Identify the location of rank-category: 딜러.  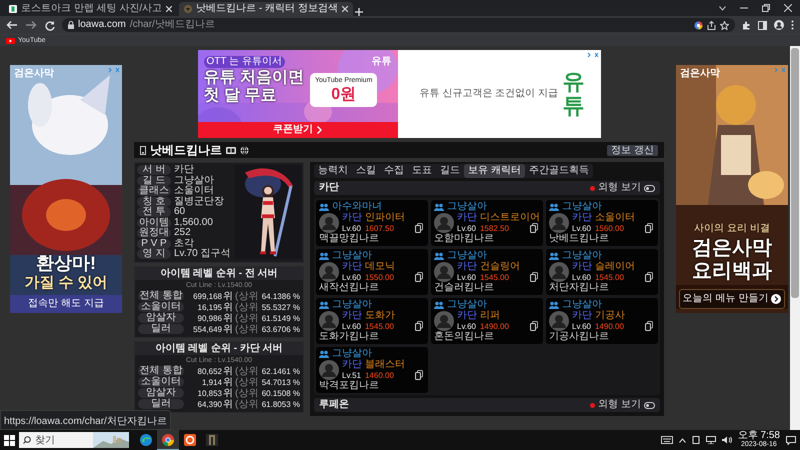
(161, 404).